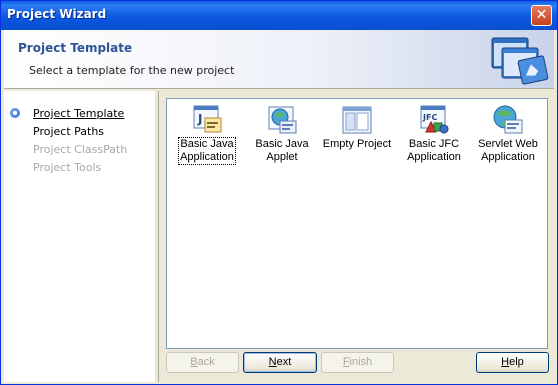  What do you see at coordinates (279, 15) in the screenshot?
I see `title-bar: Project Wizard ✕` at bounding box center [279, 15].